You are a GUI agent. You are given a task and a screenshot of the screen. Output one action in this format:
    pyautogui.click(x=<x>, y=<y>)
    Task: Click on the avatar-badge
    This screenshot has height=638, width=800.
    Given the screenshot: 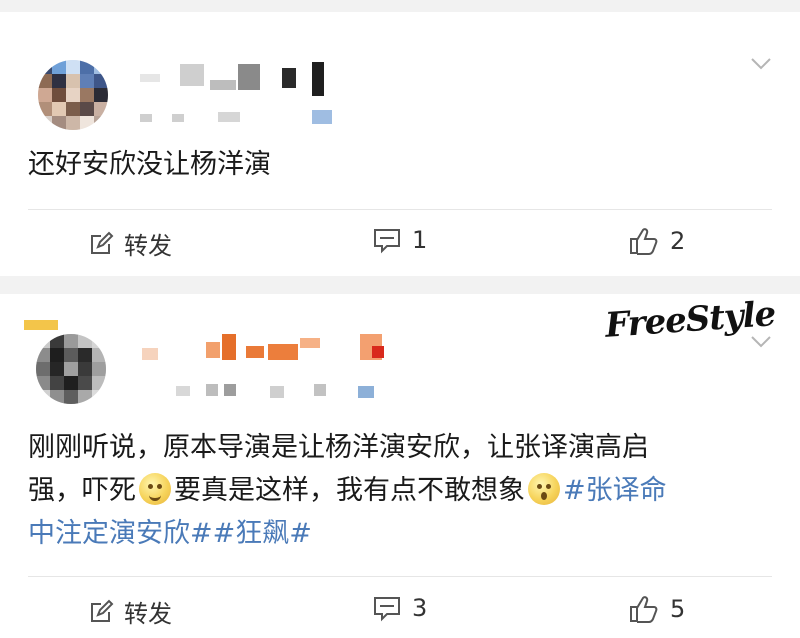 What is the action you would take?
    pyautogui.click(x=41, y=325)
    